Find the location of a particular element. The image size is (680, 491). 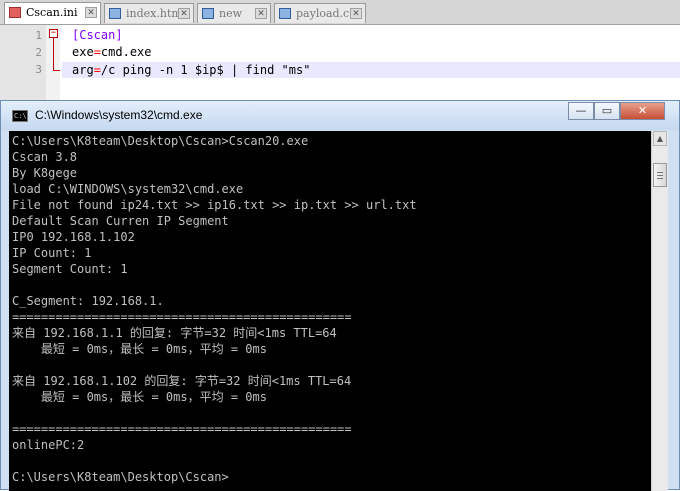

console-line: Default Scan Curren IP Segment is located at coordinates (120, 221).